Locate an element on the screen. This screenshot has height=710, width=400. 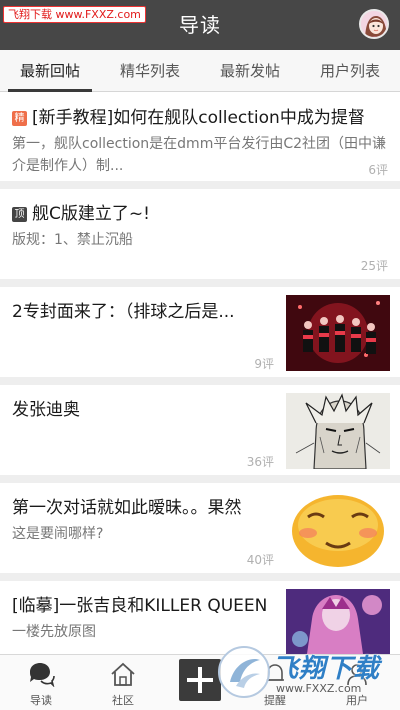
tab-bar: 最新回帖 精华列表 最新发帖 用户列表 is located at coordinates (200, 71).